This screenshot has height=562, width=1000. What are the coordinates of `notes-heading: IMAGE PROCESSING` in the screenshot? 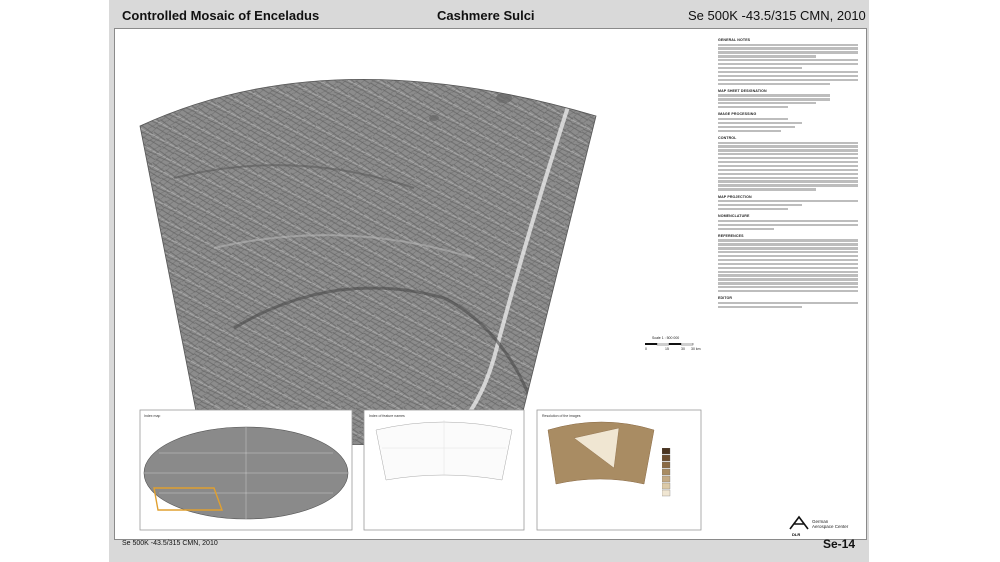 It's located at (737, 114).